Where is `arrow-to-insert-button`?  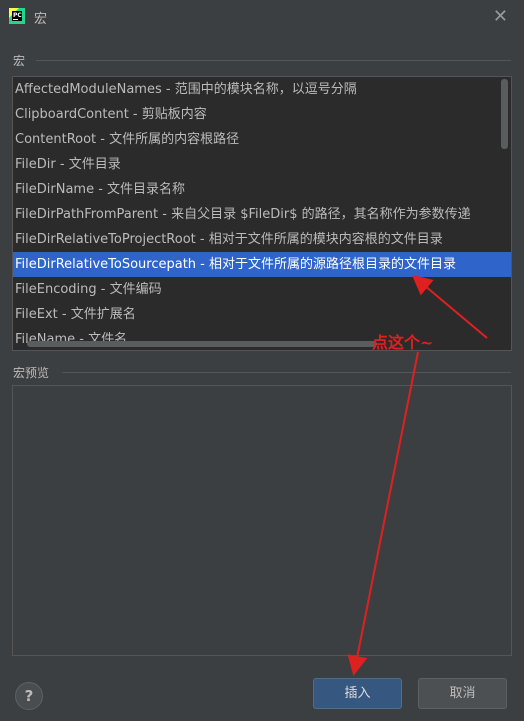
arrow-to-insert-button is located at coordinates (383, 513).